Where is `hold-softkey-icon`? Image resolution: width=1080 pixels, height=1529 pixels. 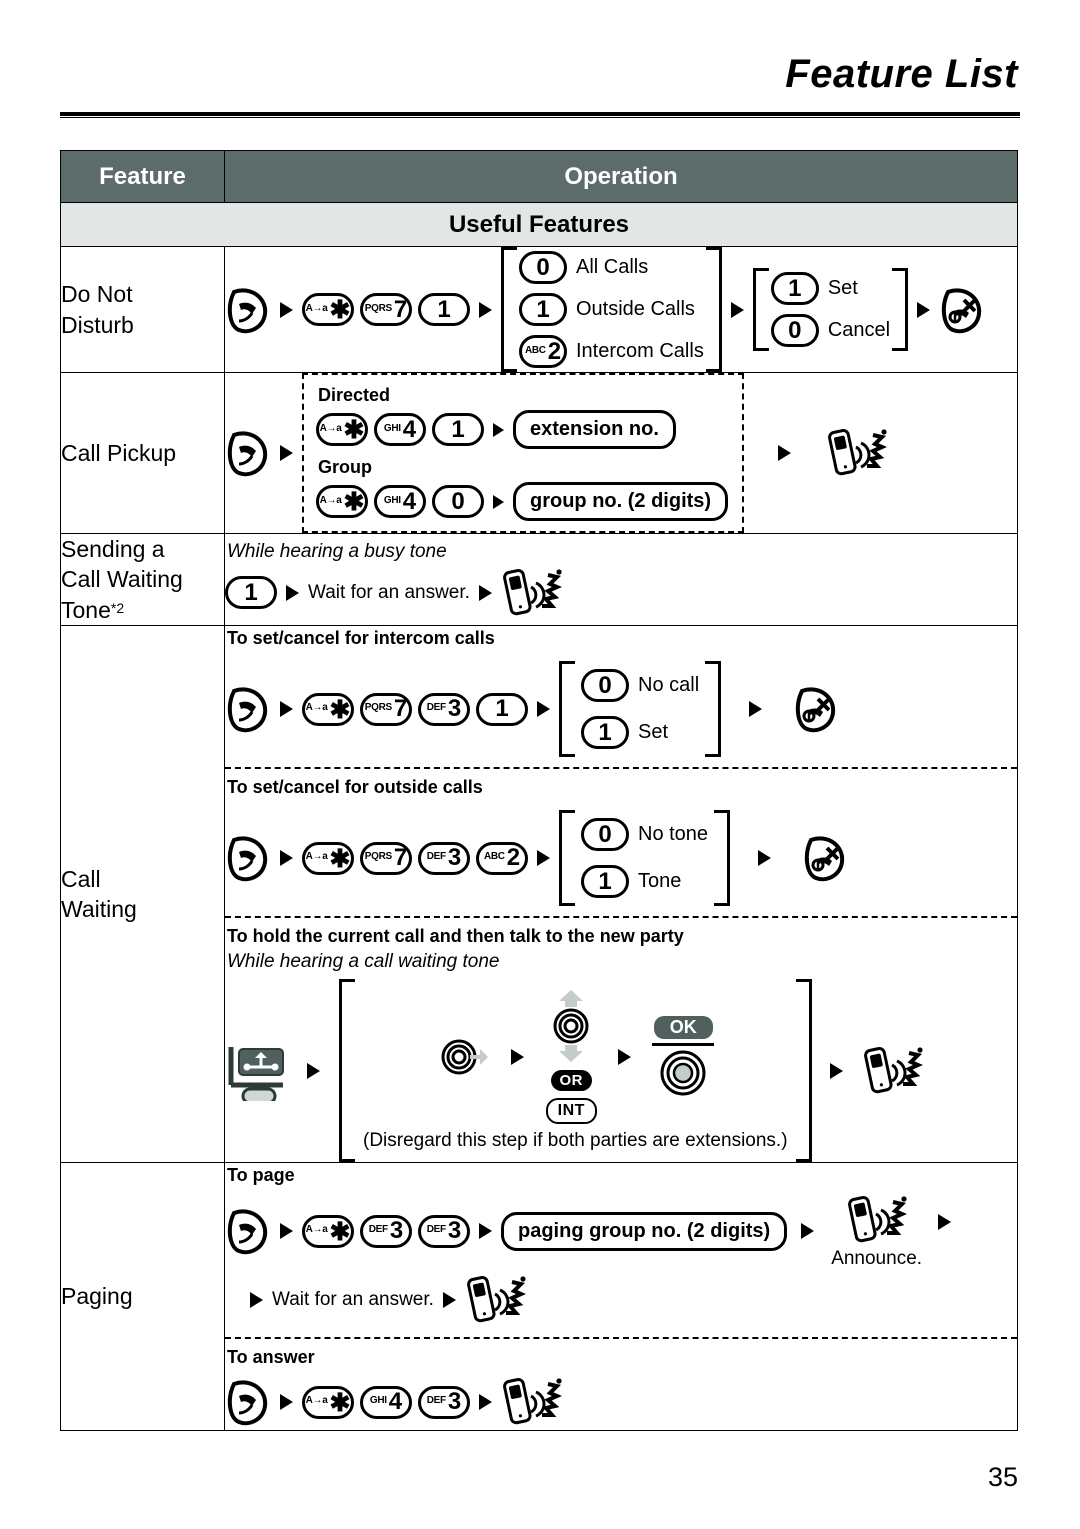
hold-softkey-icon is located at coordinates (258, 1071).